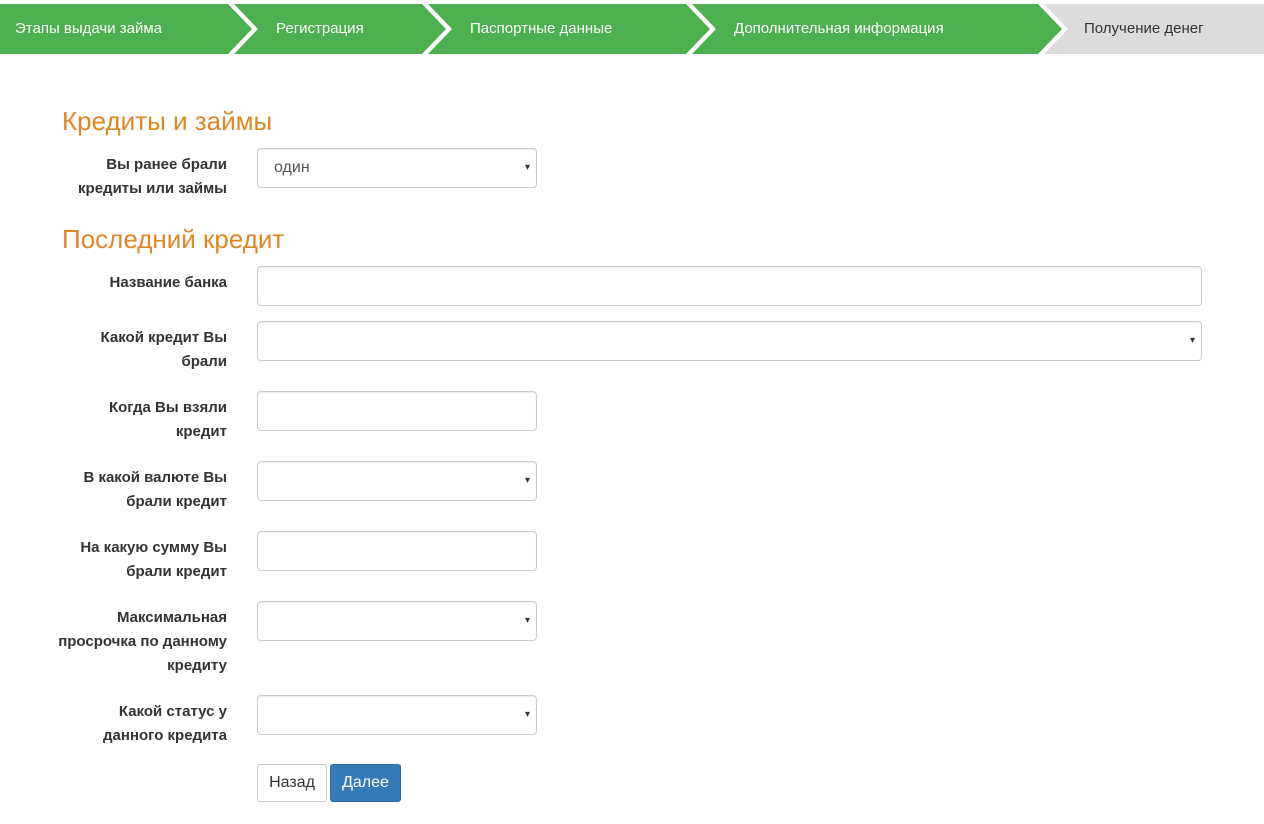 The height and width of the screenshot is (824, 1264). I want to click on form-row-credit-date: Когда Вы взяли кредит, so click(632, 421).